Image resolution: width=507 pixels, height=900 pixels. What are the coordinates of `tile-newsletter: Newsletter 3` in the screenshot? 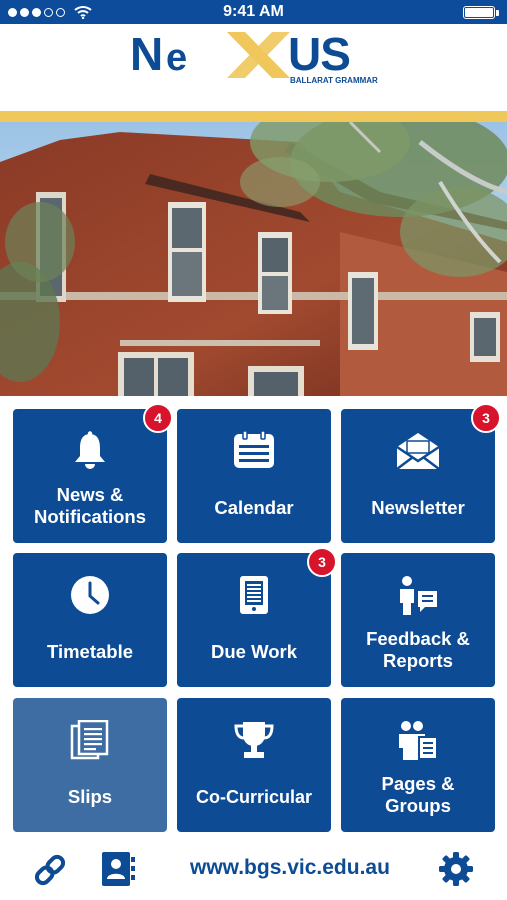 It's located at (421, 473).